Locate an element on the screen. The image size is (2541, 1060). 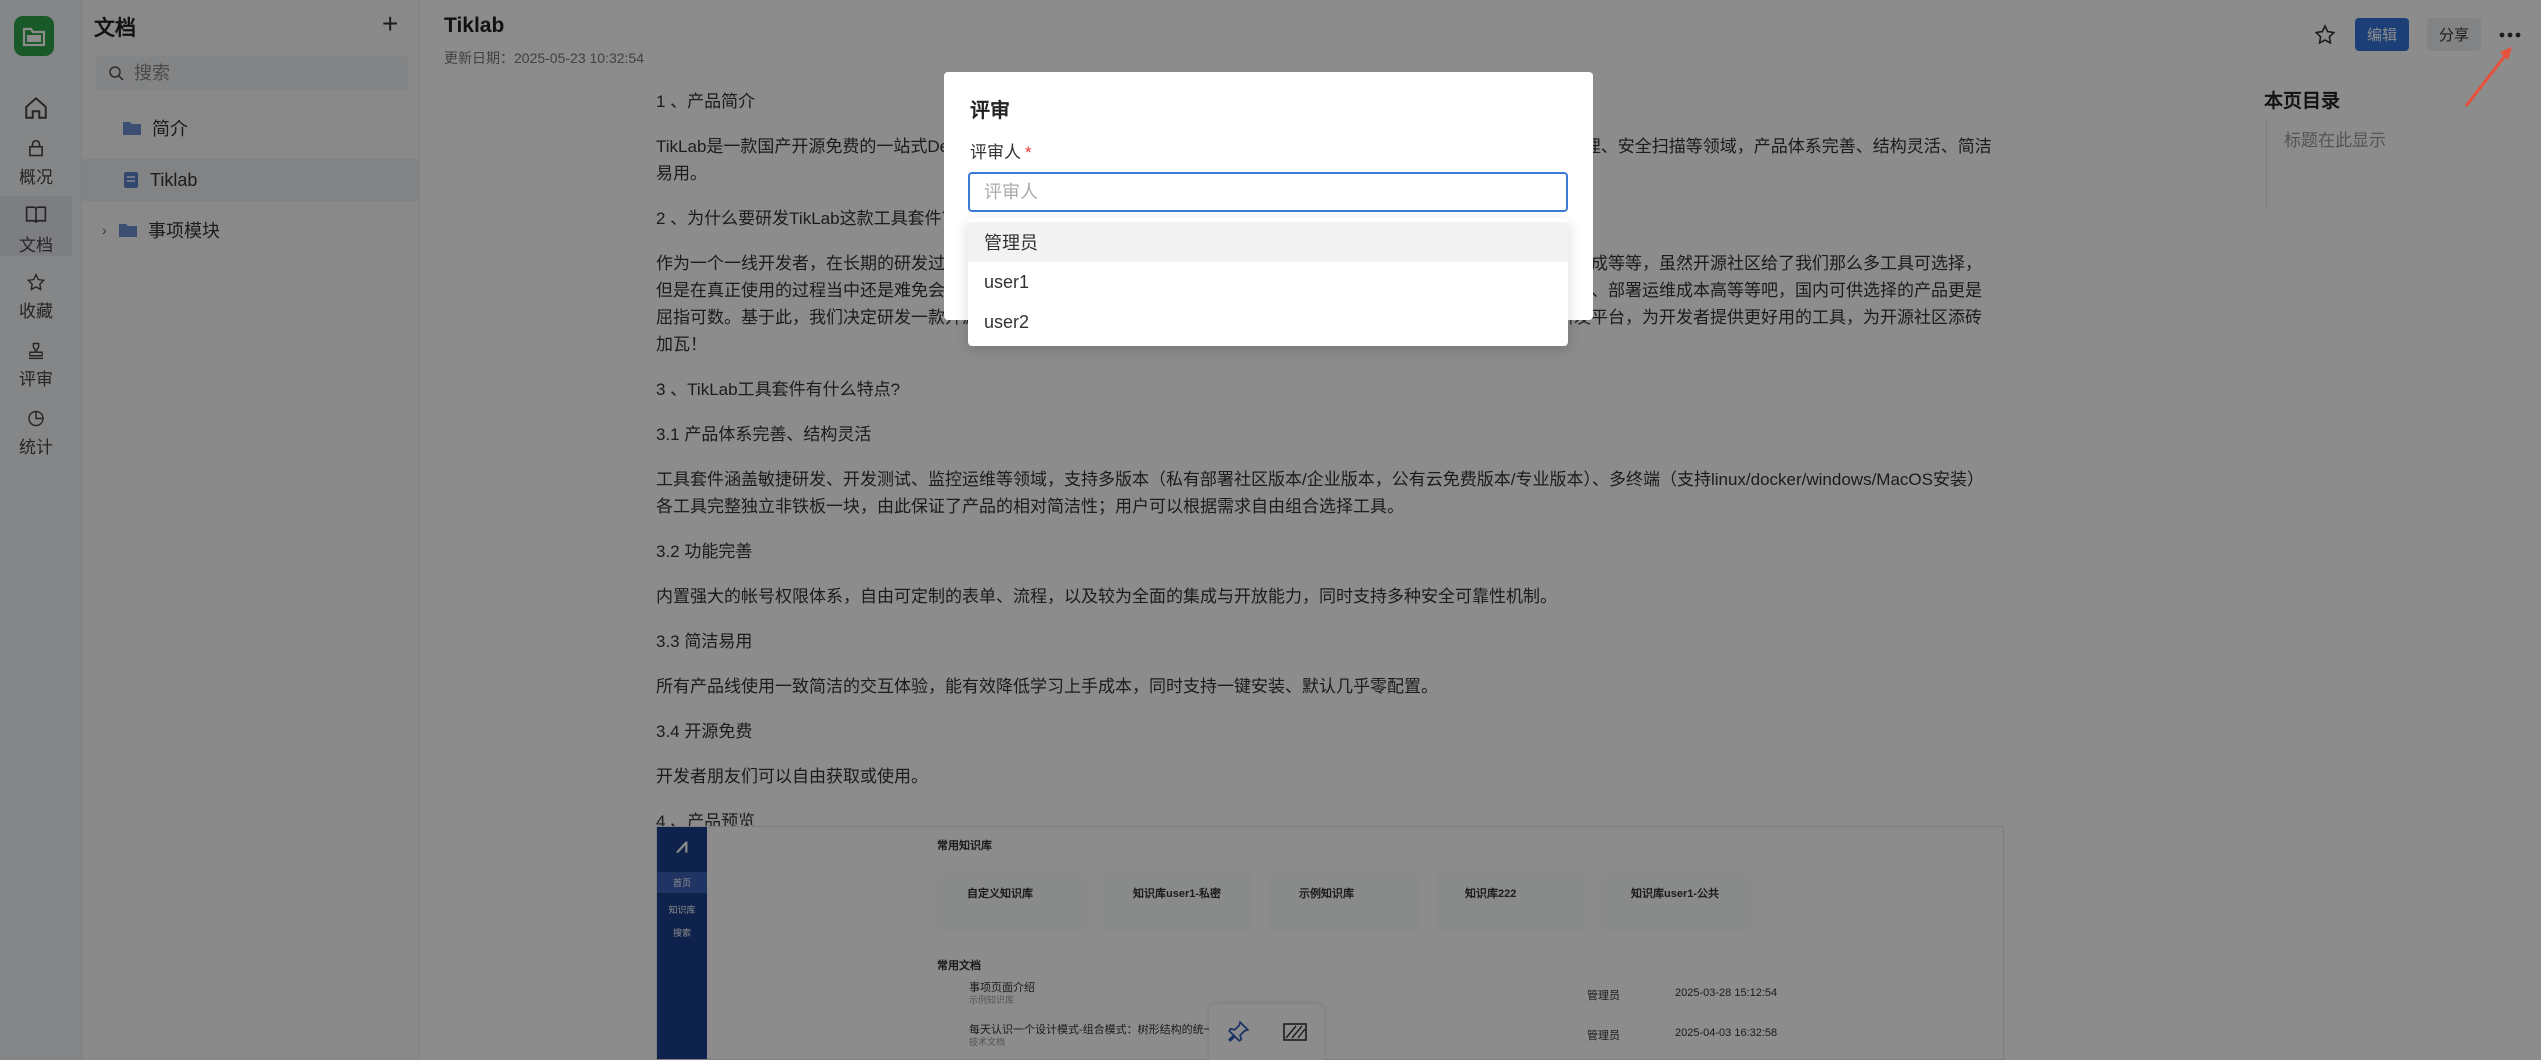
reviewer-label-text: 评审人 is located at coordinates (995, 152).